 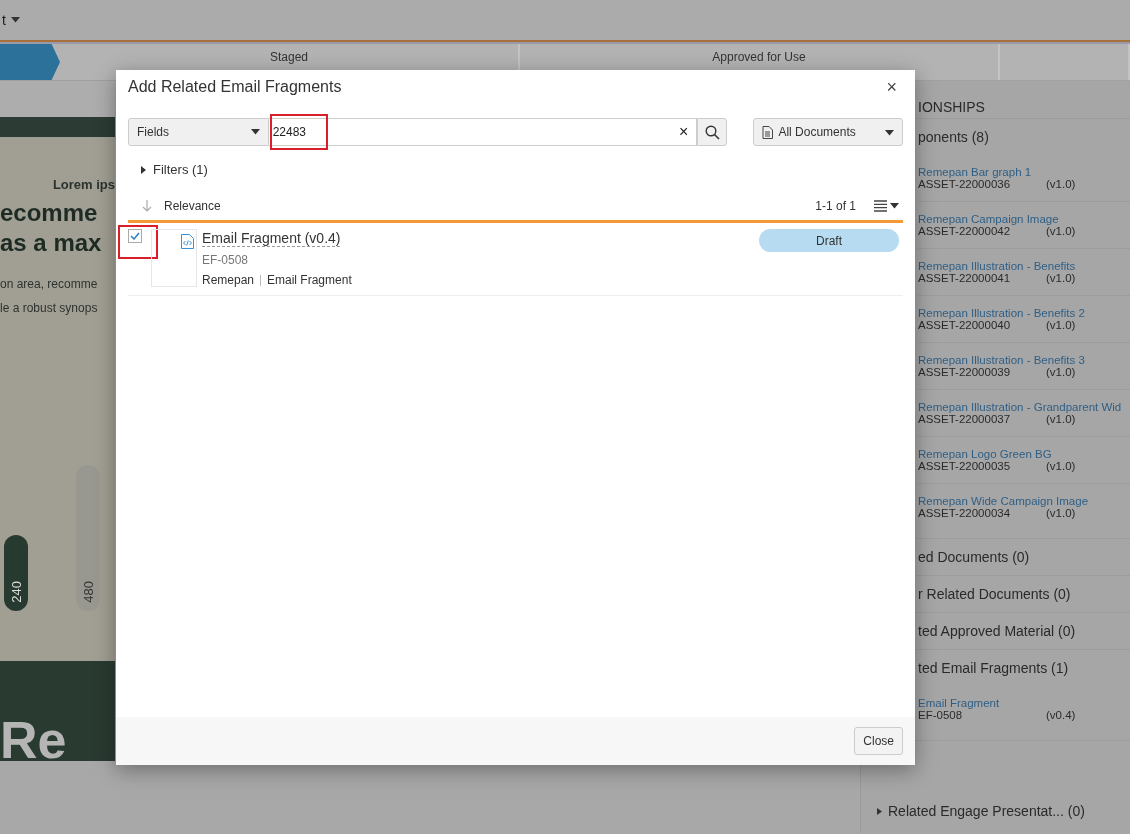 What do you see at coordinates (147, 206) in the screenshot?
I see `down-arrow-icon` at bounding box center [147, 206].